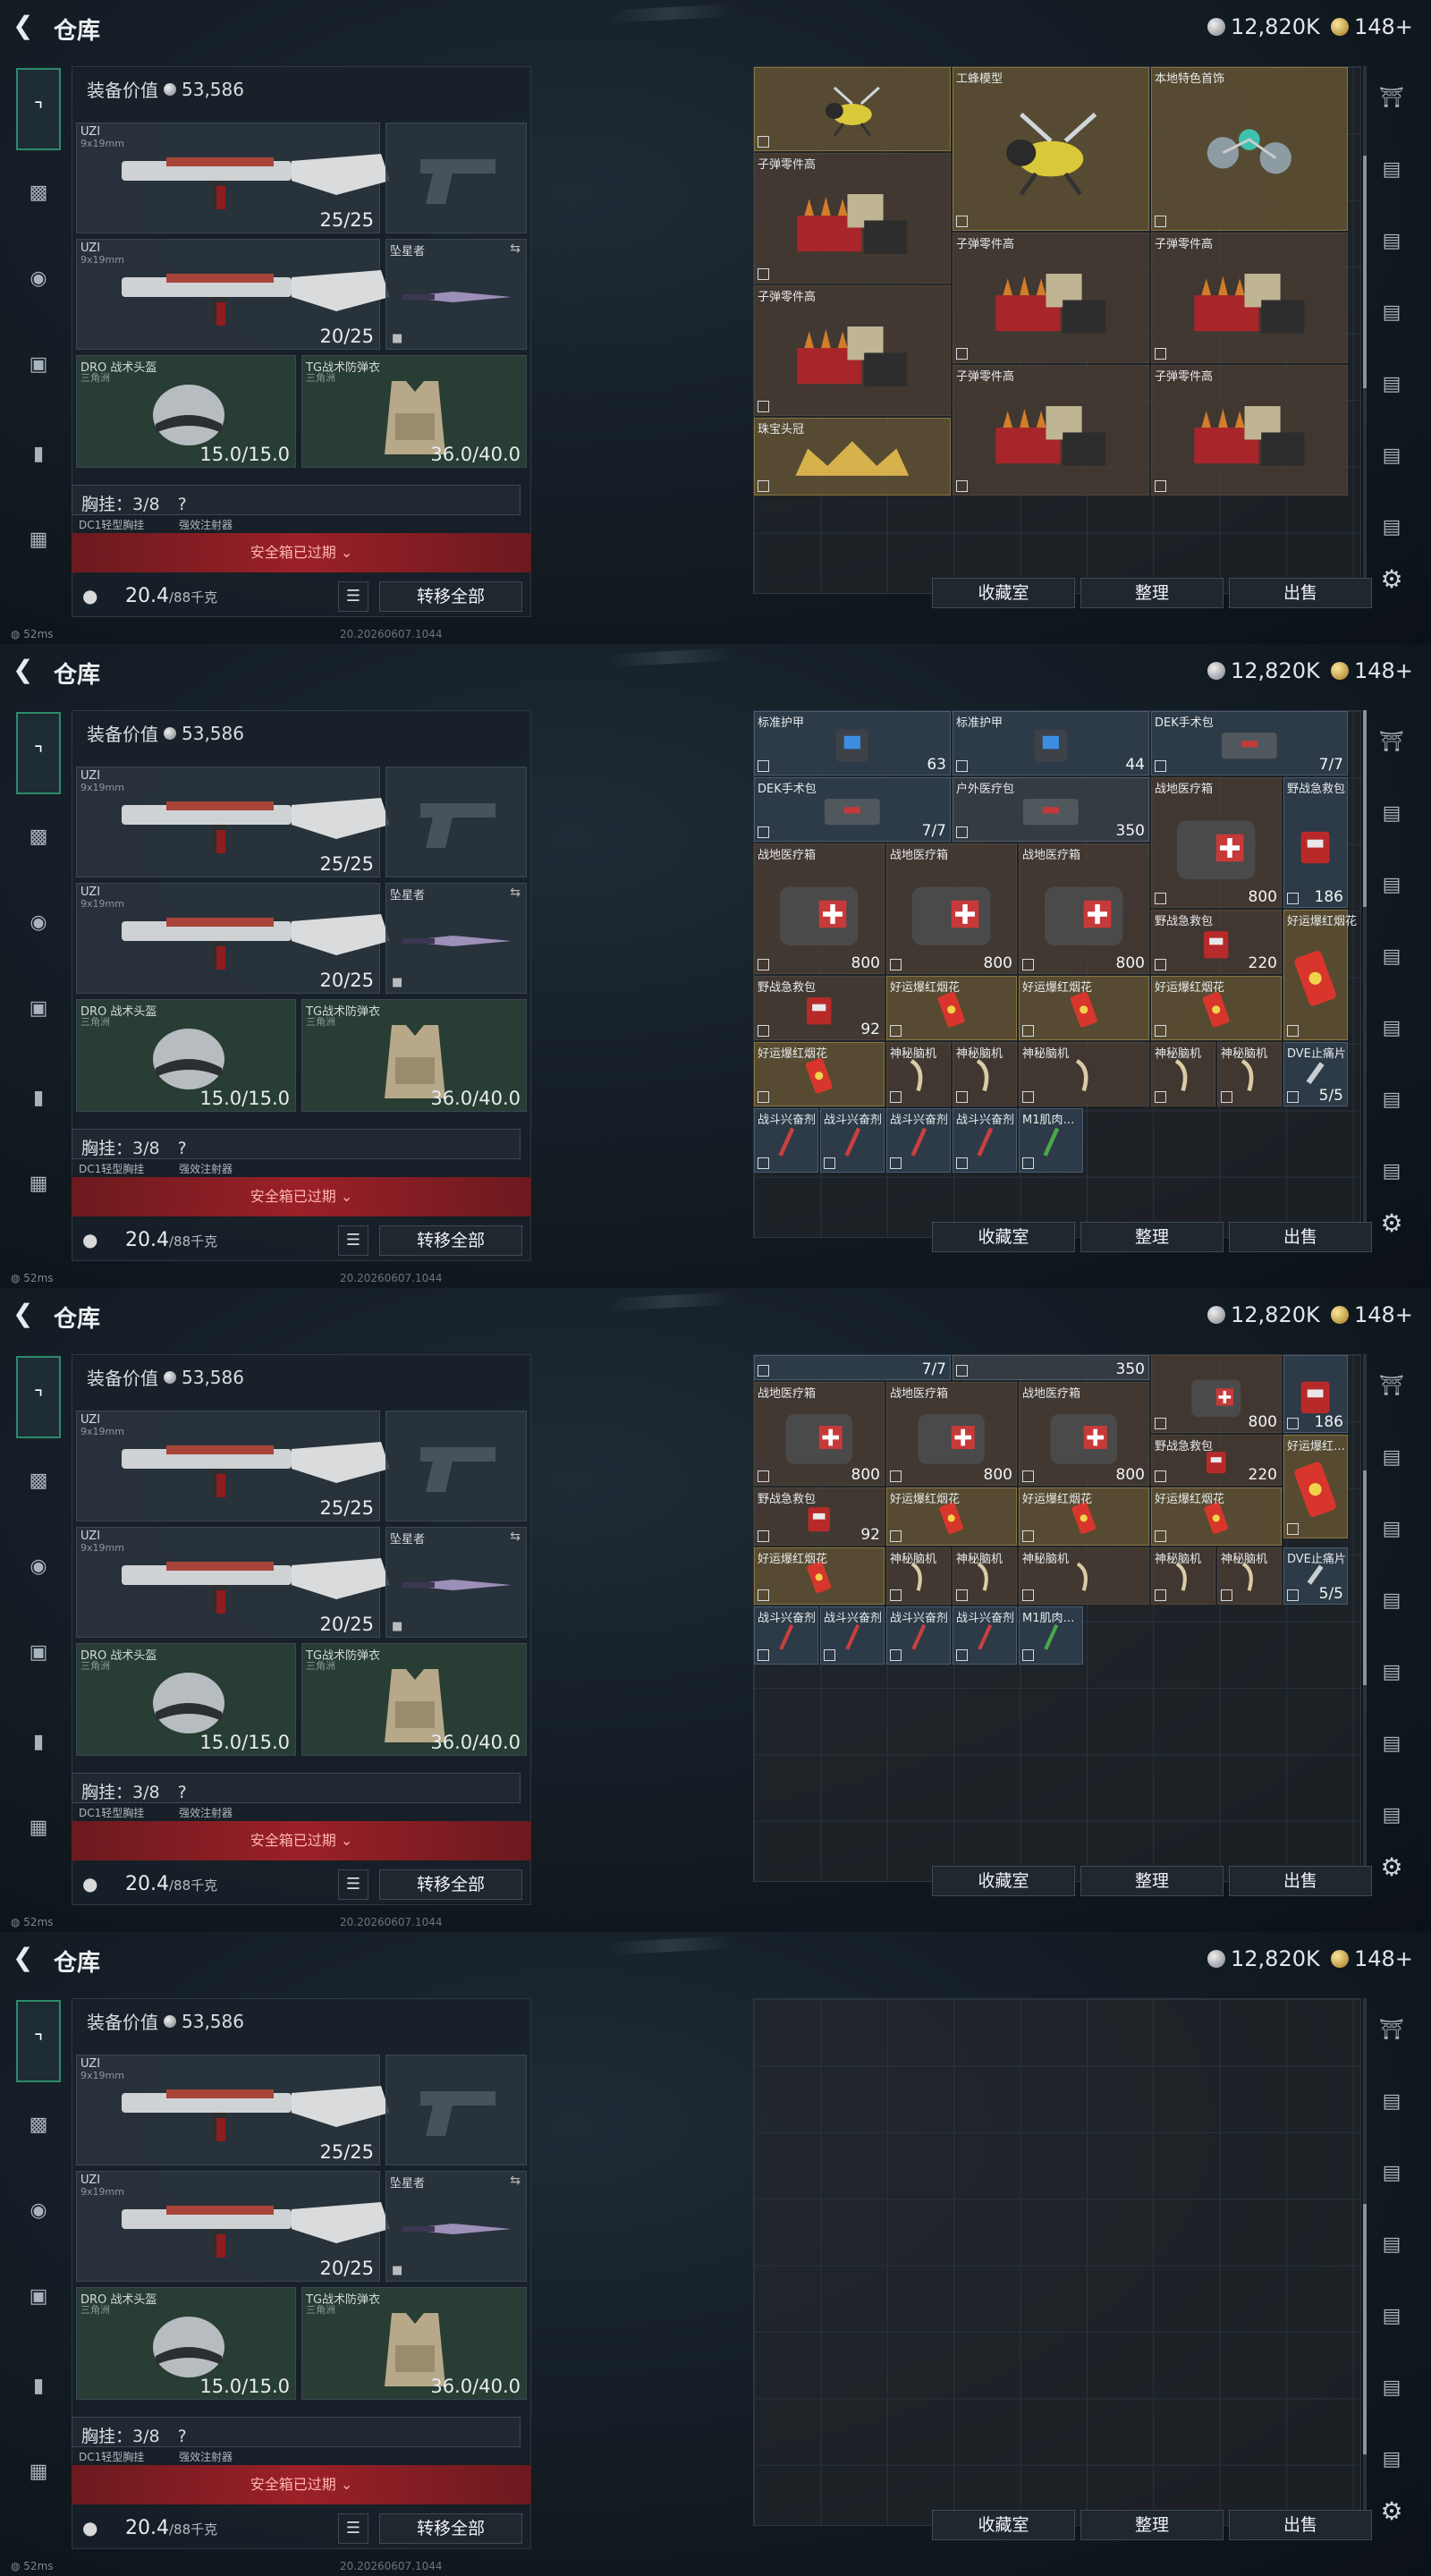 The width and height of the screenshot is (1431, 2576). Describe the element at coordinates (1250, 149) in the screenshot. I see `inventory-item: 本地特色首饰` at that location.